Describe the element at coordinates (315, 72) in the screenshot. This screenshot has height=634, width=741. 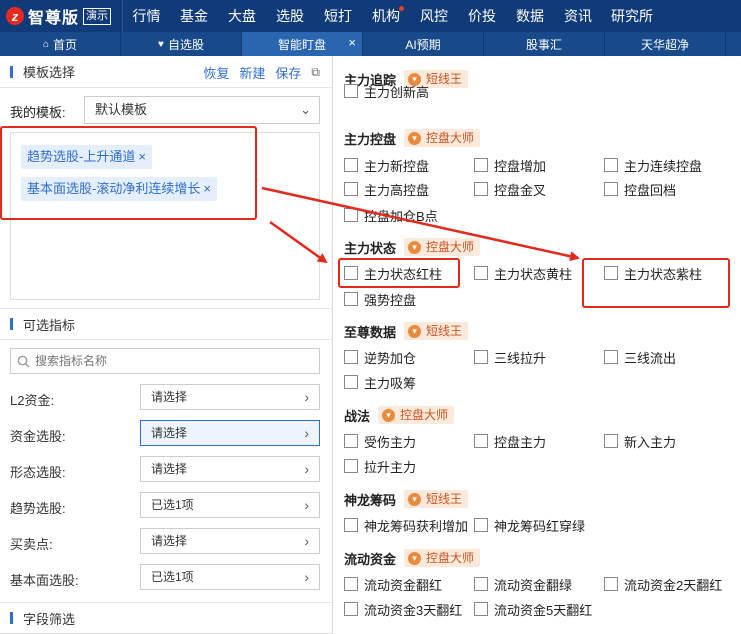
I see `layout-icon: ⧉` at that location.